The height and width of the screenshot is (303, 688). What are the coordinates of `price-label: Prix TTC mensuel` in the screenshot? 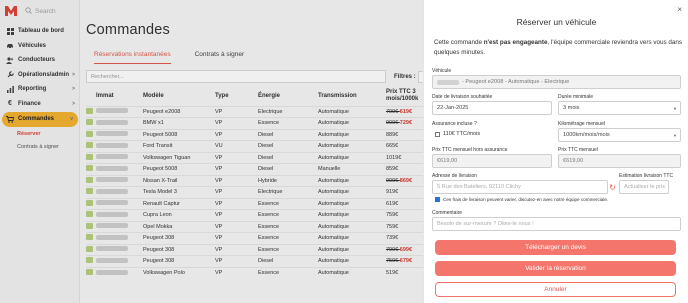 It's located at (578, 150).